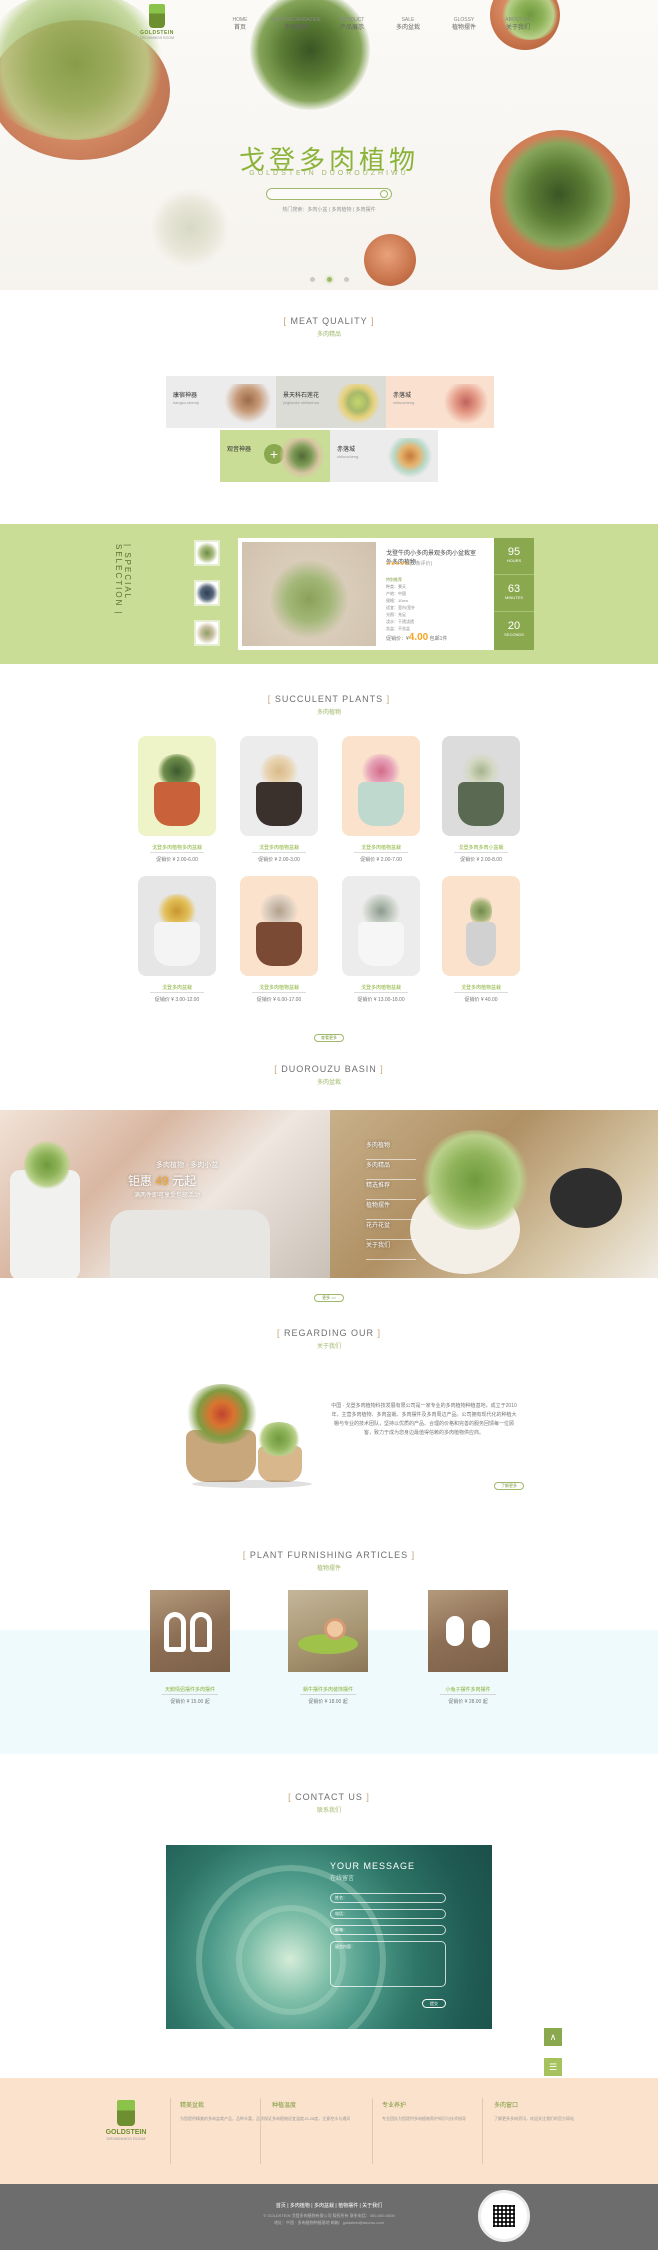 This screenshot has width=658, height=2250. Describe the element at coordinates (481, 860) in the screenshot. I see `product-price: 促销价 ¥ 2.00-8.00` at that location.